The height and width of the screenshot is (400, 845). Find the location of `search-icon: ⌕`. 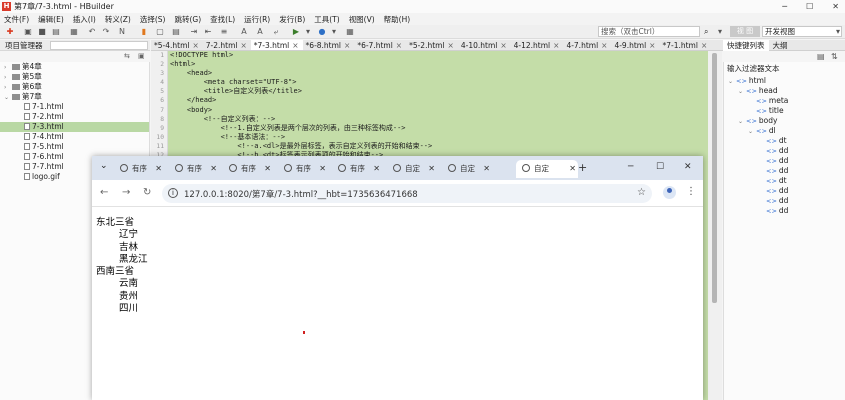

search-icon: ⌕ is located at coordinates (706, 32).